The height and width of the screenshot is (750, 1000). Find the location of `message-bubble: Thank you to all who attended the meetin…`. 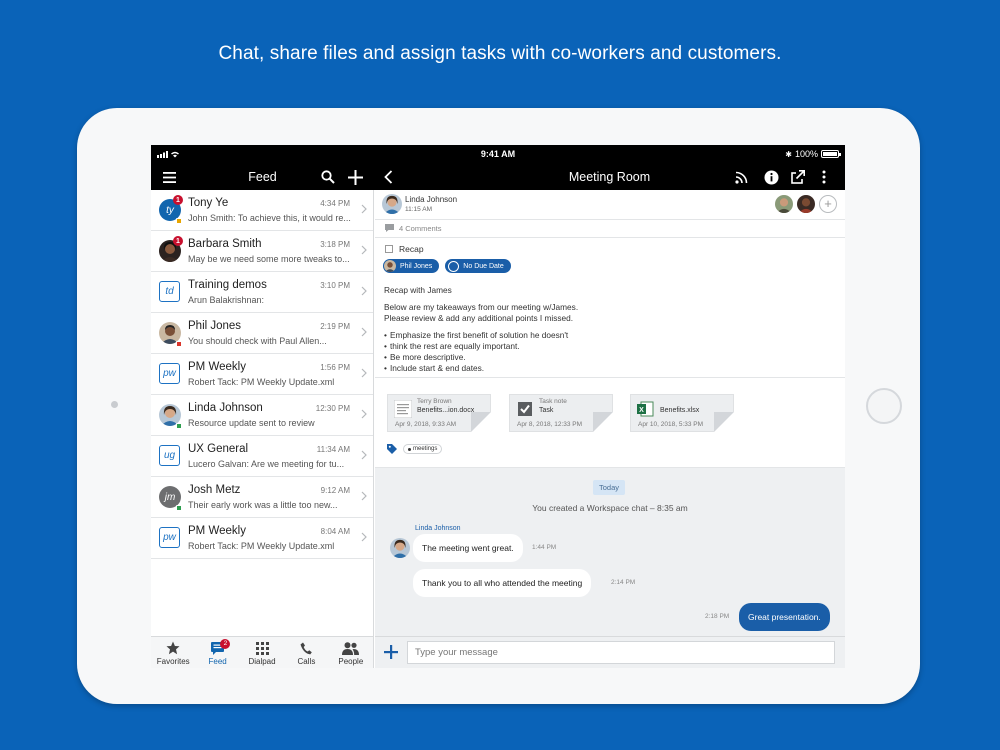

message-bubble: Thank you to all who attended the meetin… is located at coordinates (502, 583).